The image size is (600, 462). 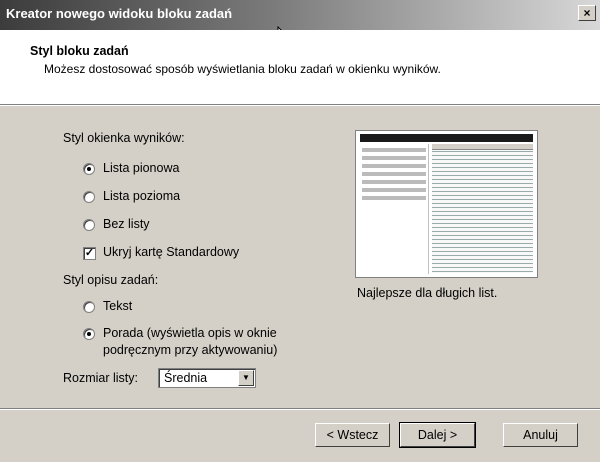 What do you see at coordinates (246, 378) in the screenshot?
I see `dropdown-arrow-icon: ▼` at bounding box center [246, 378].